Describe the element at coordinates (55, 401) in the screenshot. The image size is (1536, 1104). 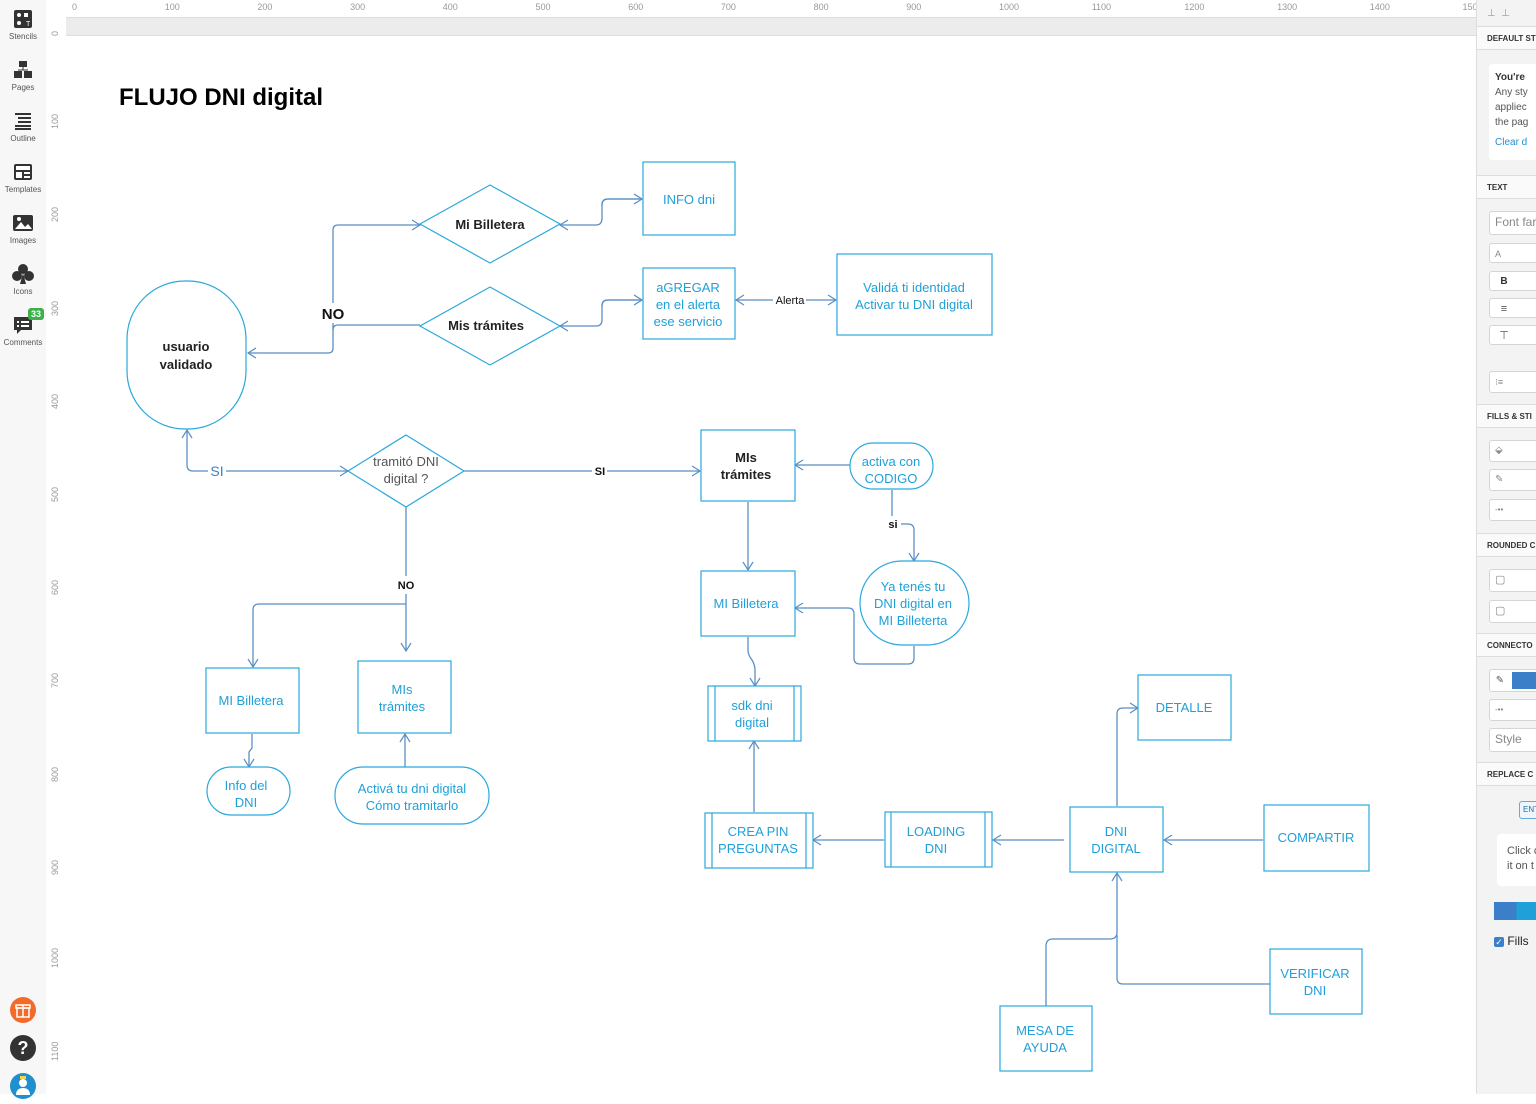
I see `ruler-tick-label: 400` at that location.